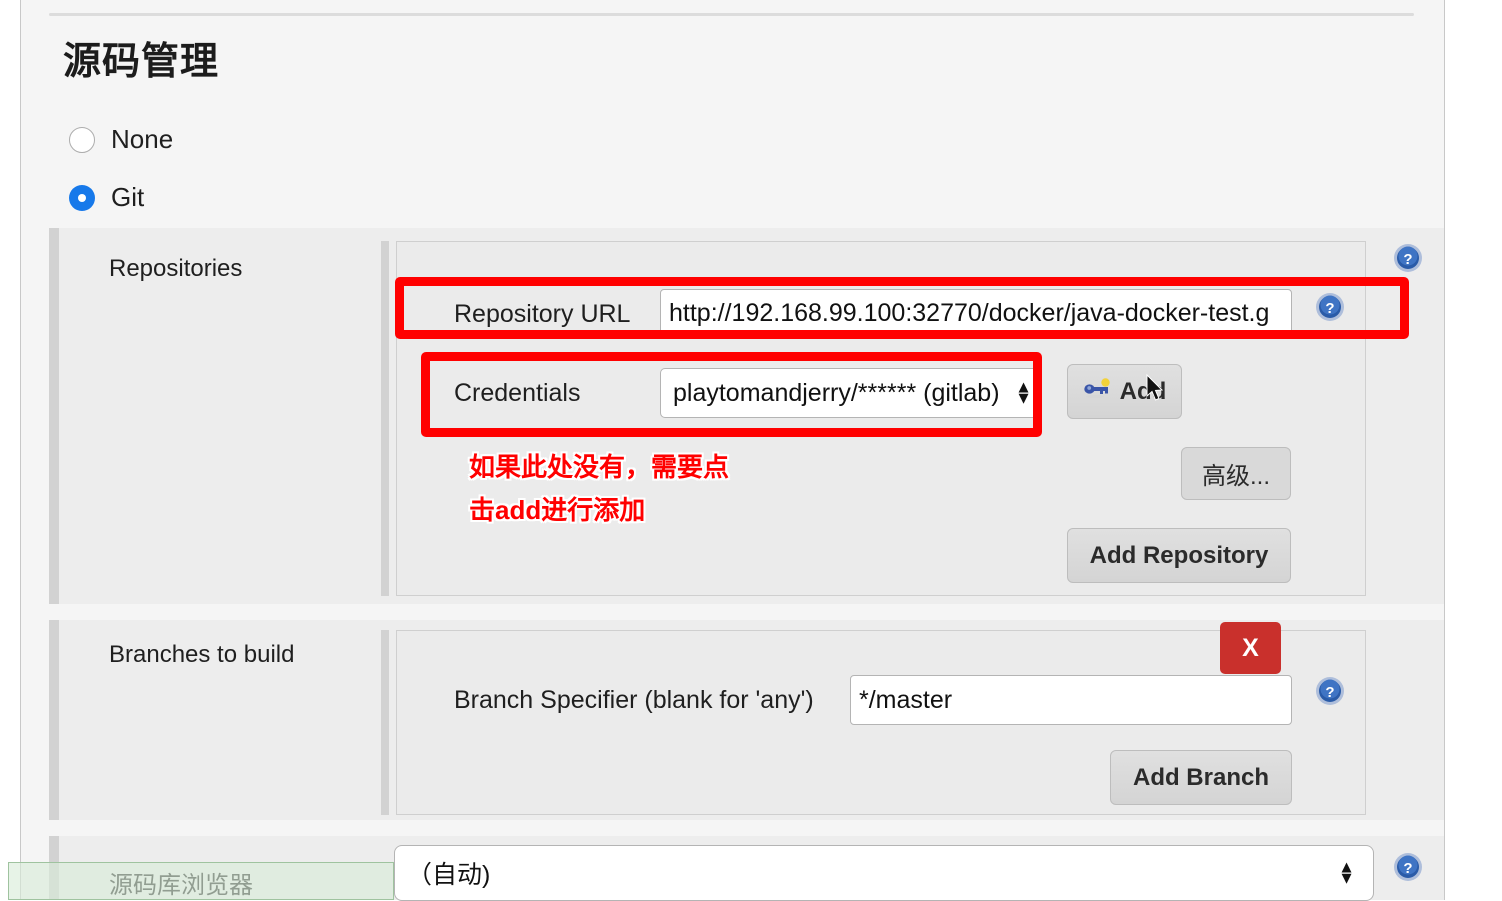 The width and height of the screenshot is (1502, 901). Describe the element at coordinates (634, 700) in the screenshot. I see `branch-specifier-label: Branch Specifier (blank for 'any')` at that location.